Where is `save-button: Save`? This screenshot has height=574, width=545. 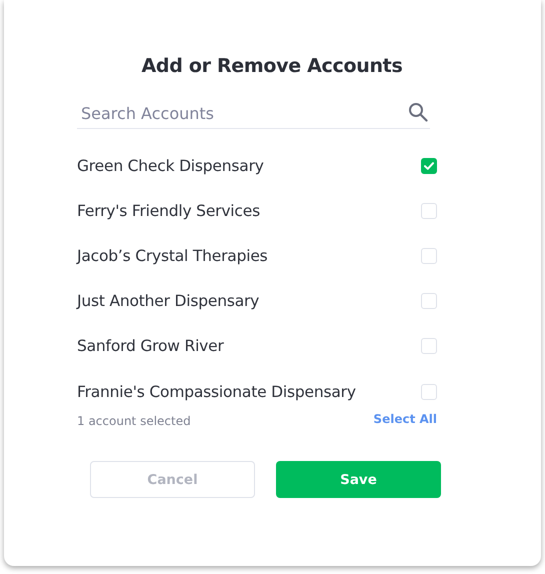 save-button: Save is located at coordinates (358, 479).